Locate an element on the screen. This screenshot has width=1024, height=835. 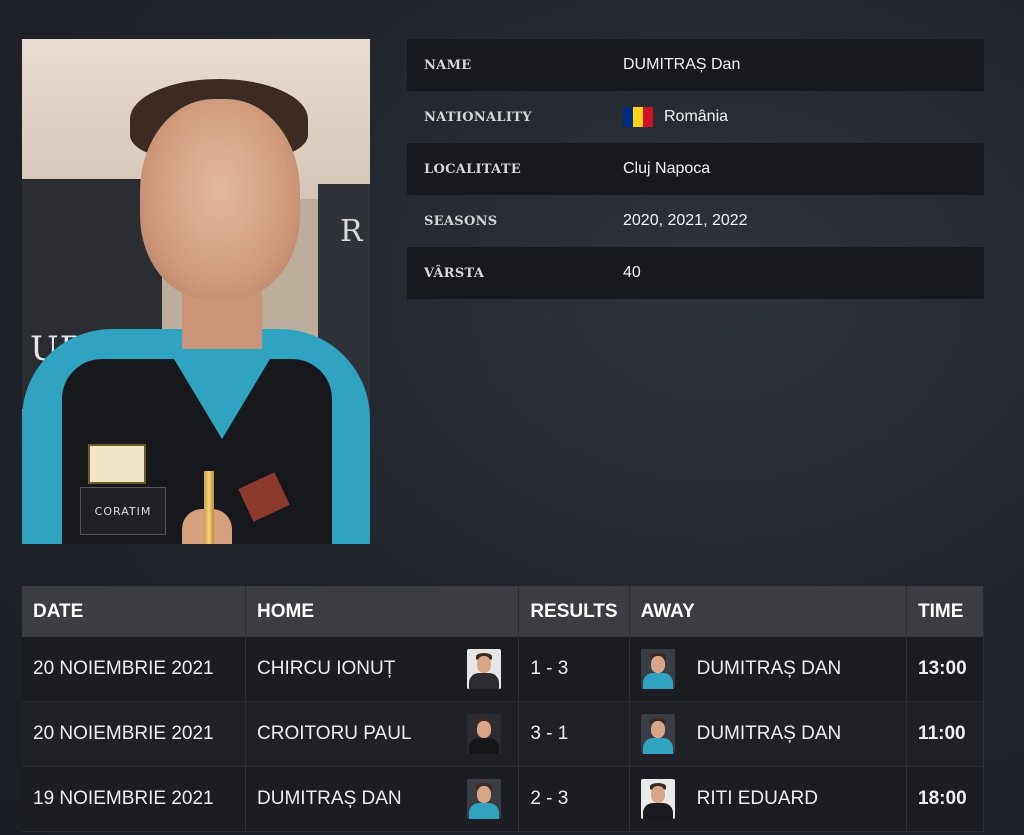
info-row-localitate: LOCALITATE Cluj Napoca is located at coordinates (695, 169).